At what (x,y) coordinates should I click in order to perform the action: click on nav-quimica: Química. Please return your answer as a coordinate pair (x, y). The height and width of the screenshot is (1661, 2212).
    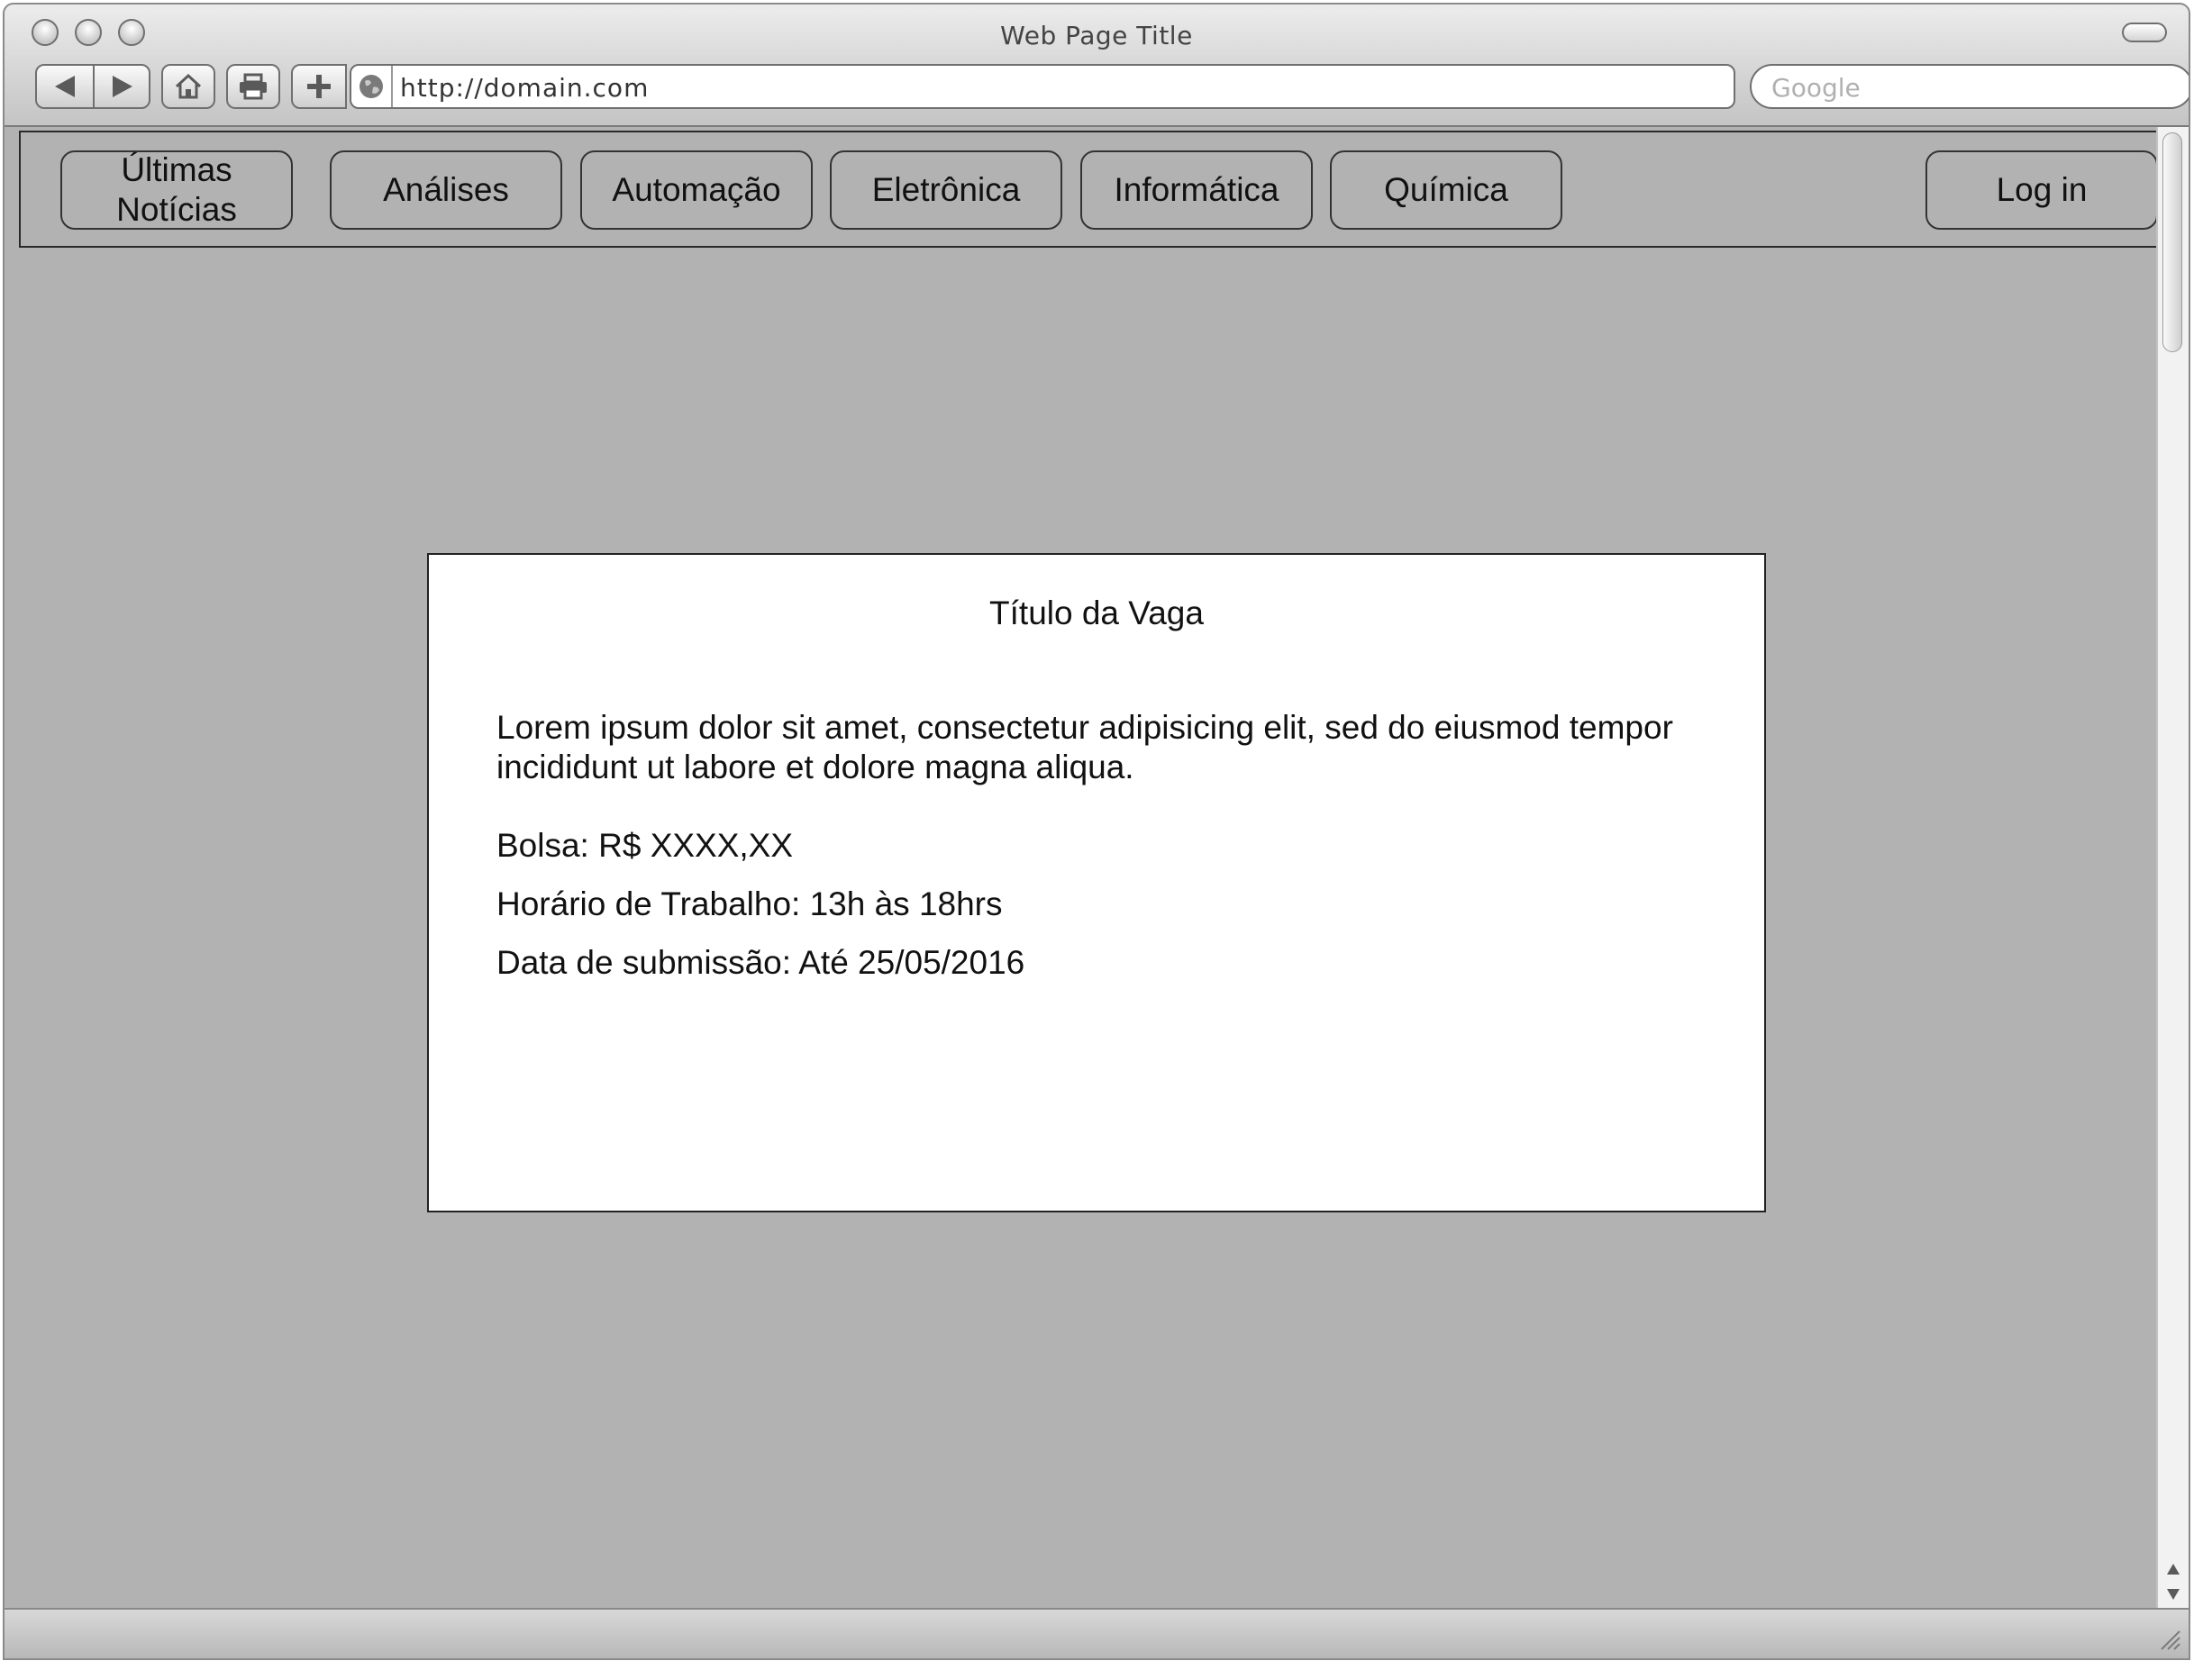
    Looking at the image, I should click on (1446, 190).